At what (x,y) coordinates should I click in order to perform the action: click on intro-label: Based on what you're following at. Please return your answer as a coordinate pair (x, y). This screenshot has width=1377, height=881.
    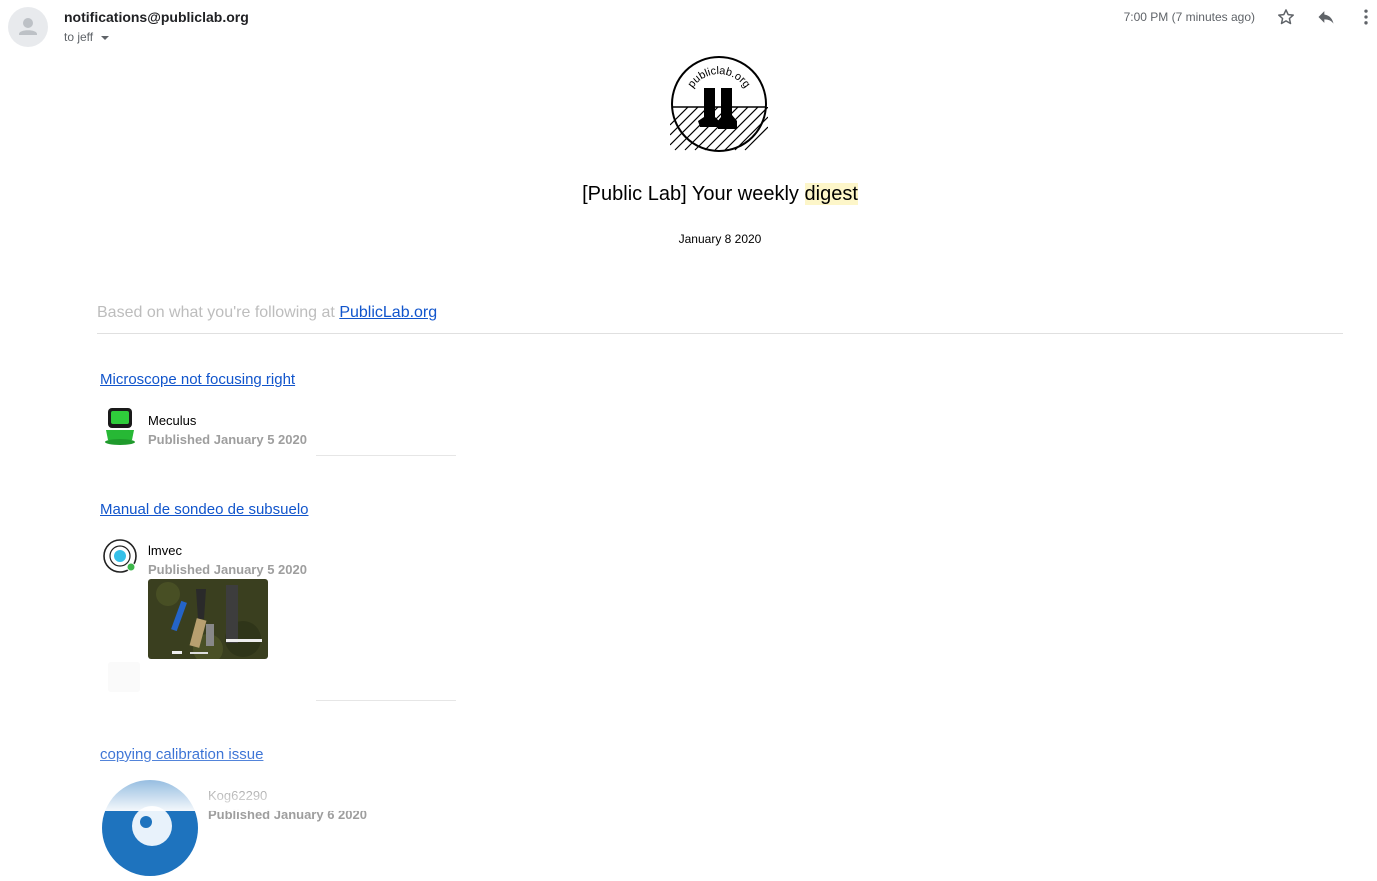
    Looking at the image, I should click on (218, 312).